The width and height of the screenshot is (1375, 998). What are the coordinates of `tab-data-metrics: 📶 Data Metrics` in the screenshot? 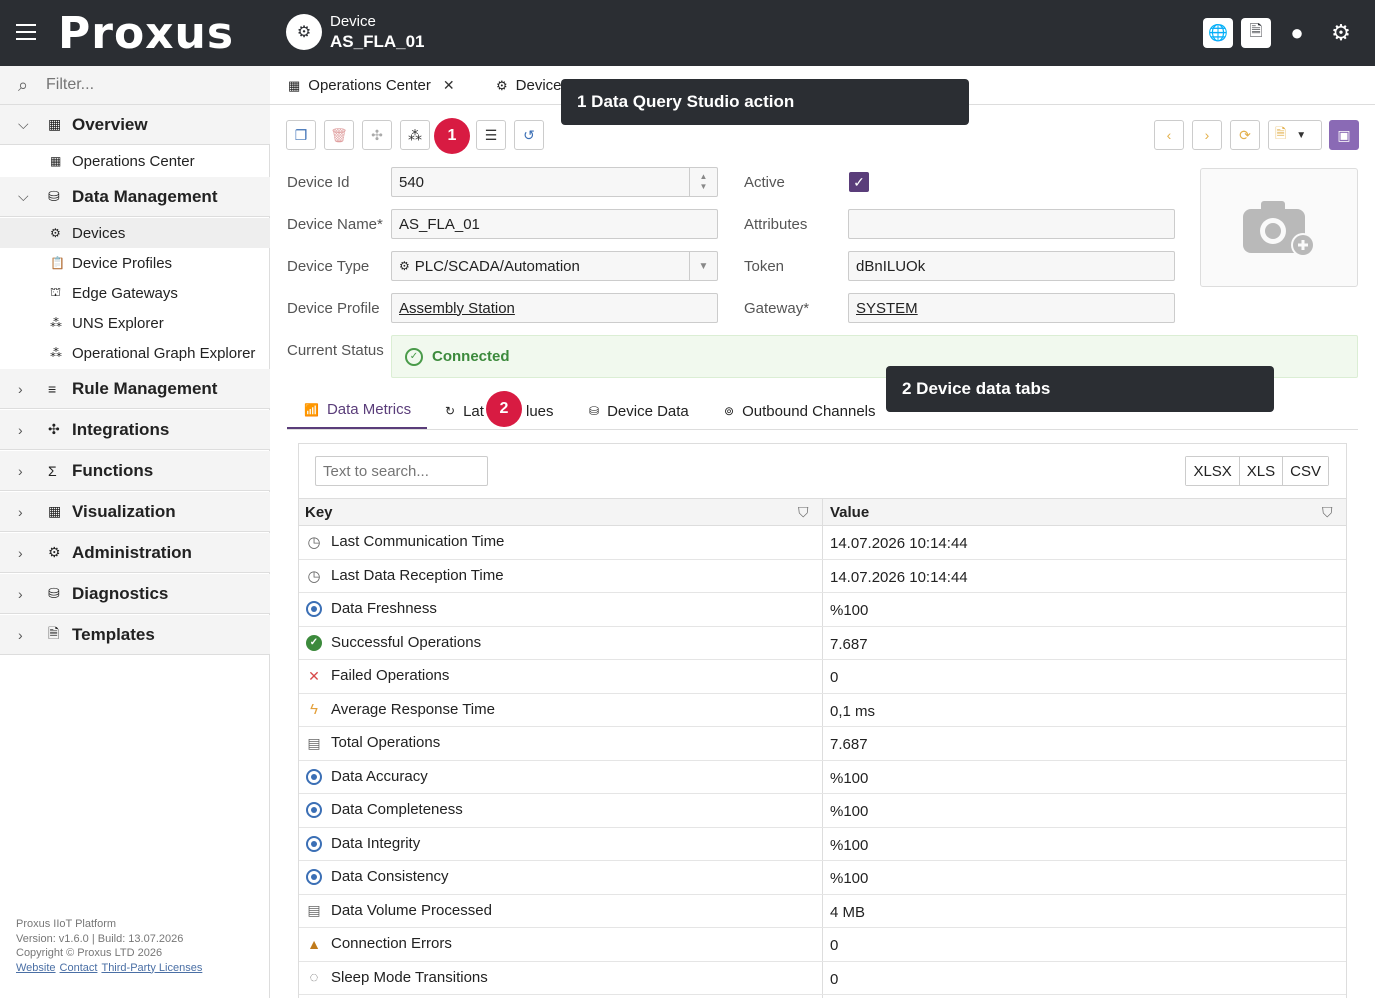 It's located at (357, 411).